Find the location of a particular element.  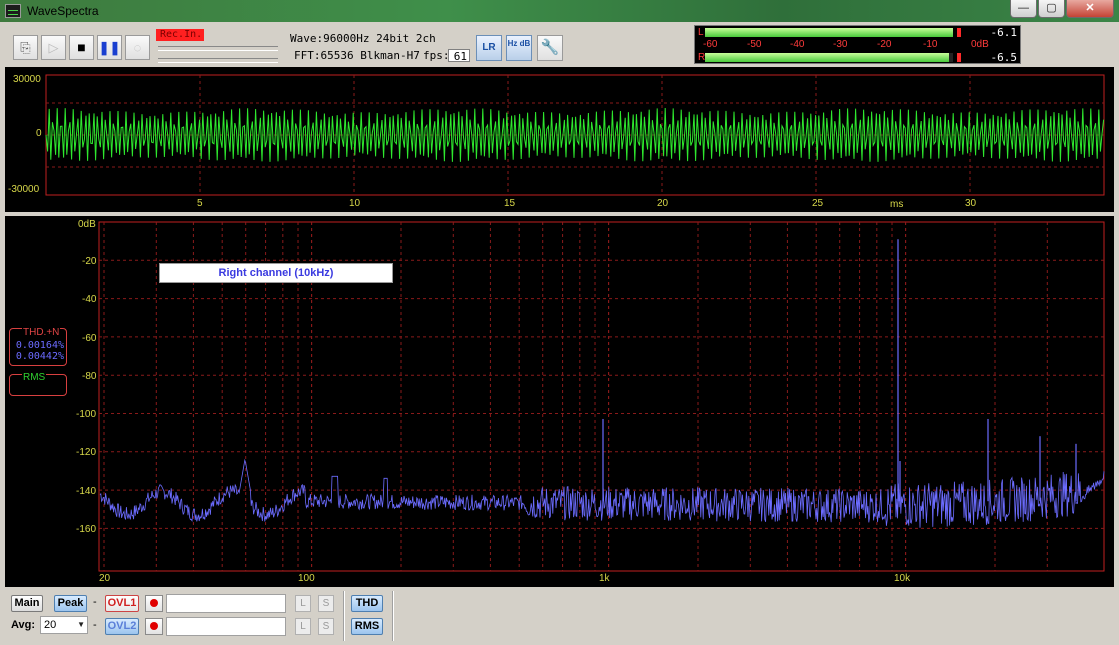

ovl2-s-button: S is located at coordinates (326, 626).